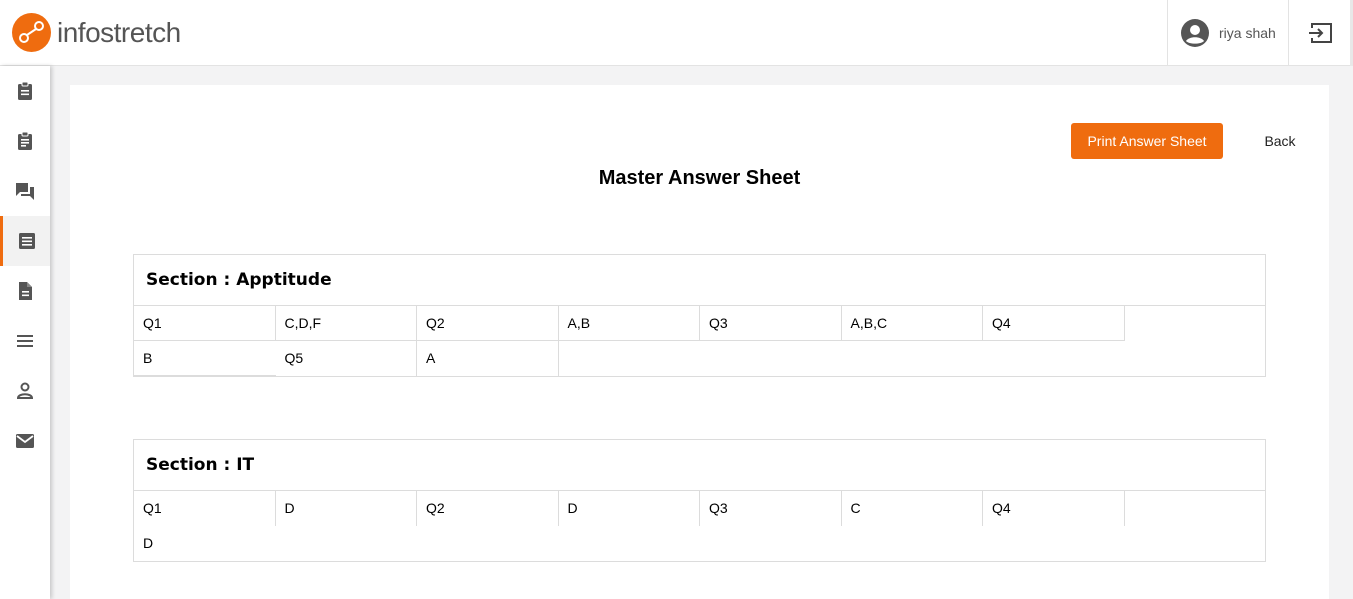  I want to click on section-title: Section : IT, so click(699, 465).